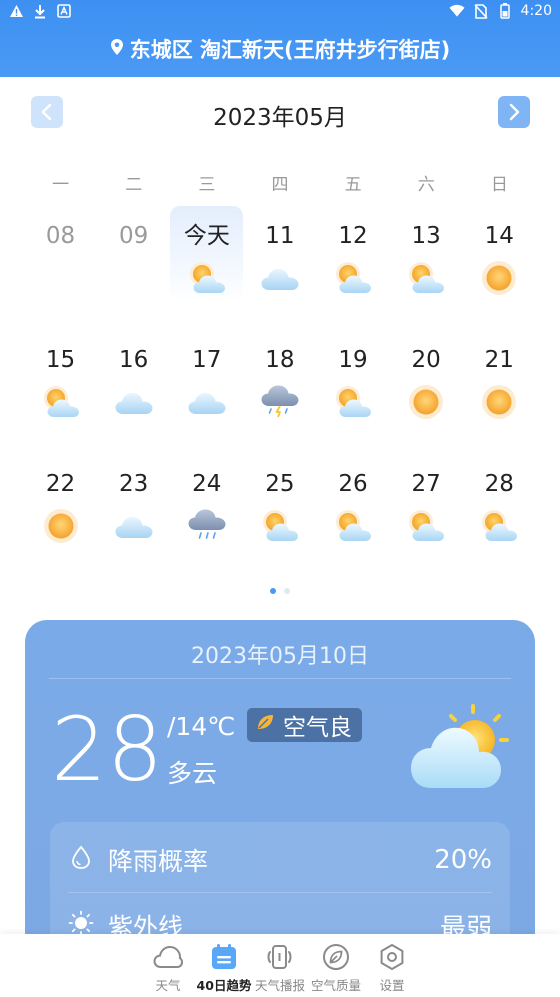  I want to click on nav-air-quality: 空气质量, so click(336, 965).